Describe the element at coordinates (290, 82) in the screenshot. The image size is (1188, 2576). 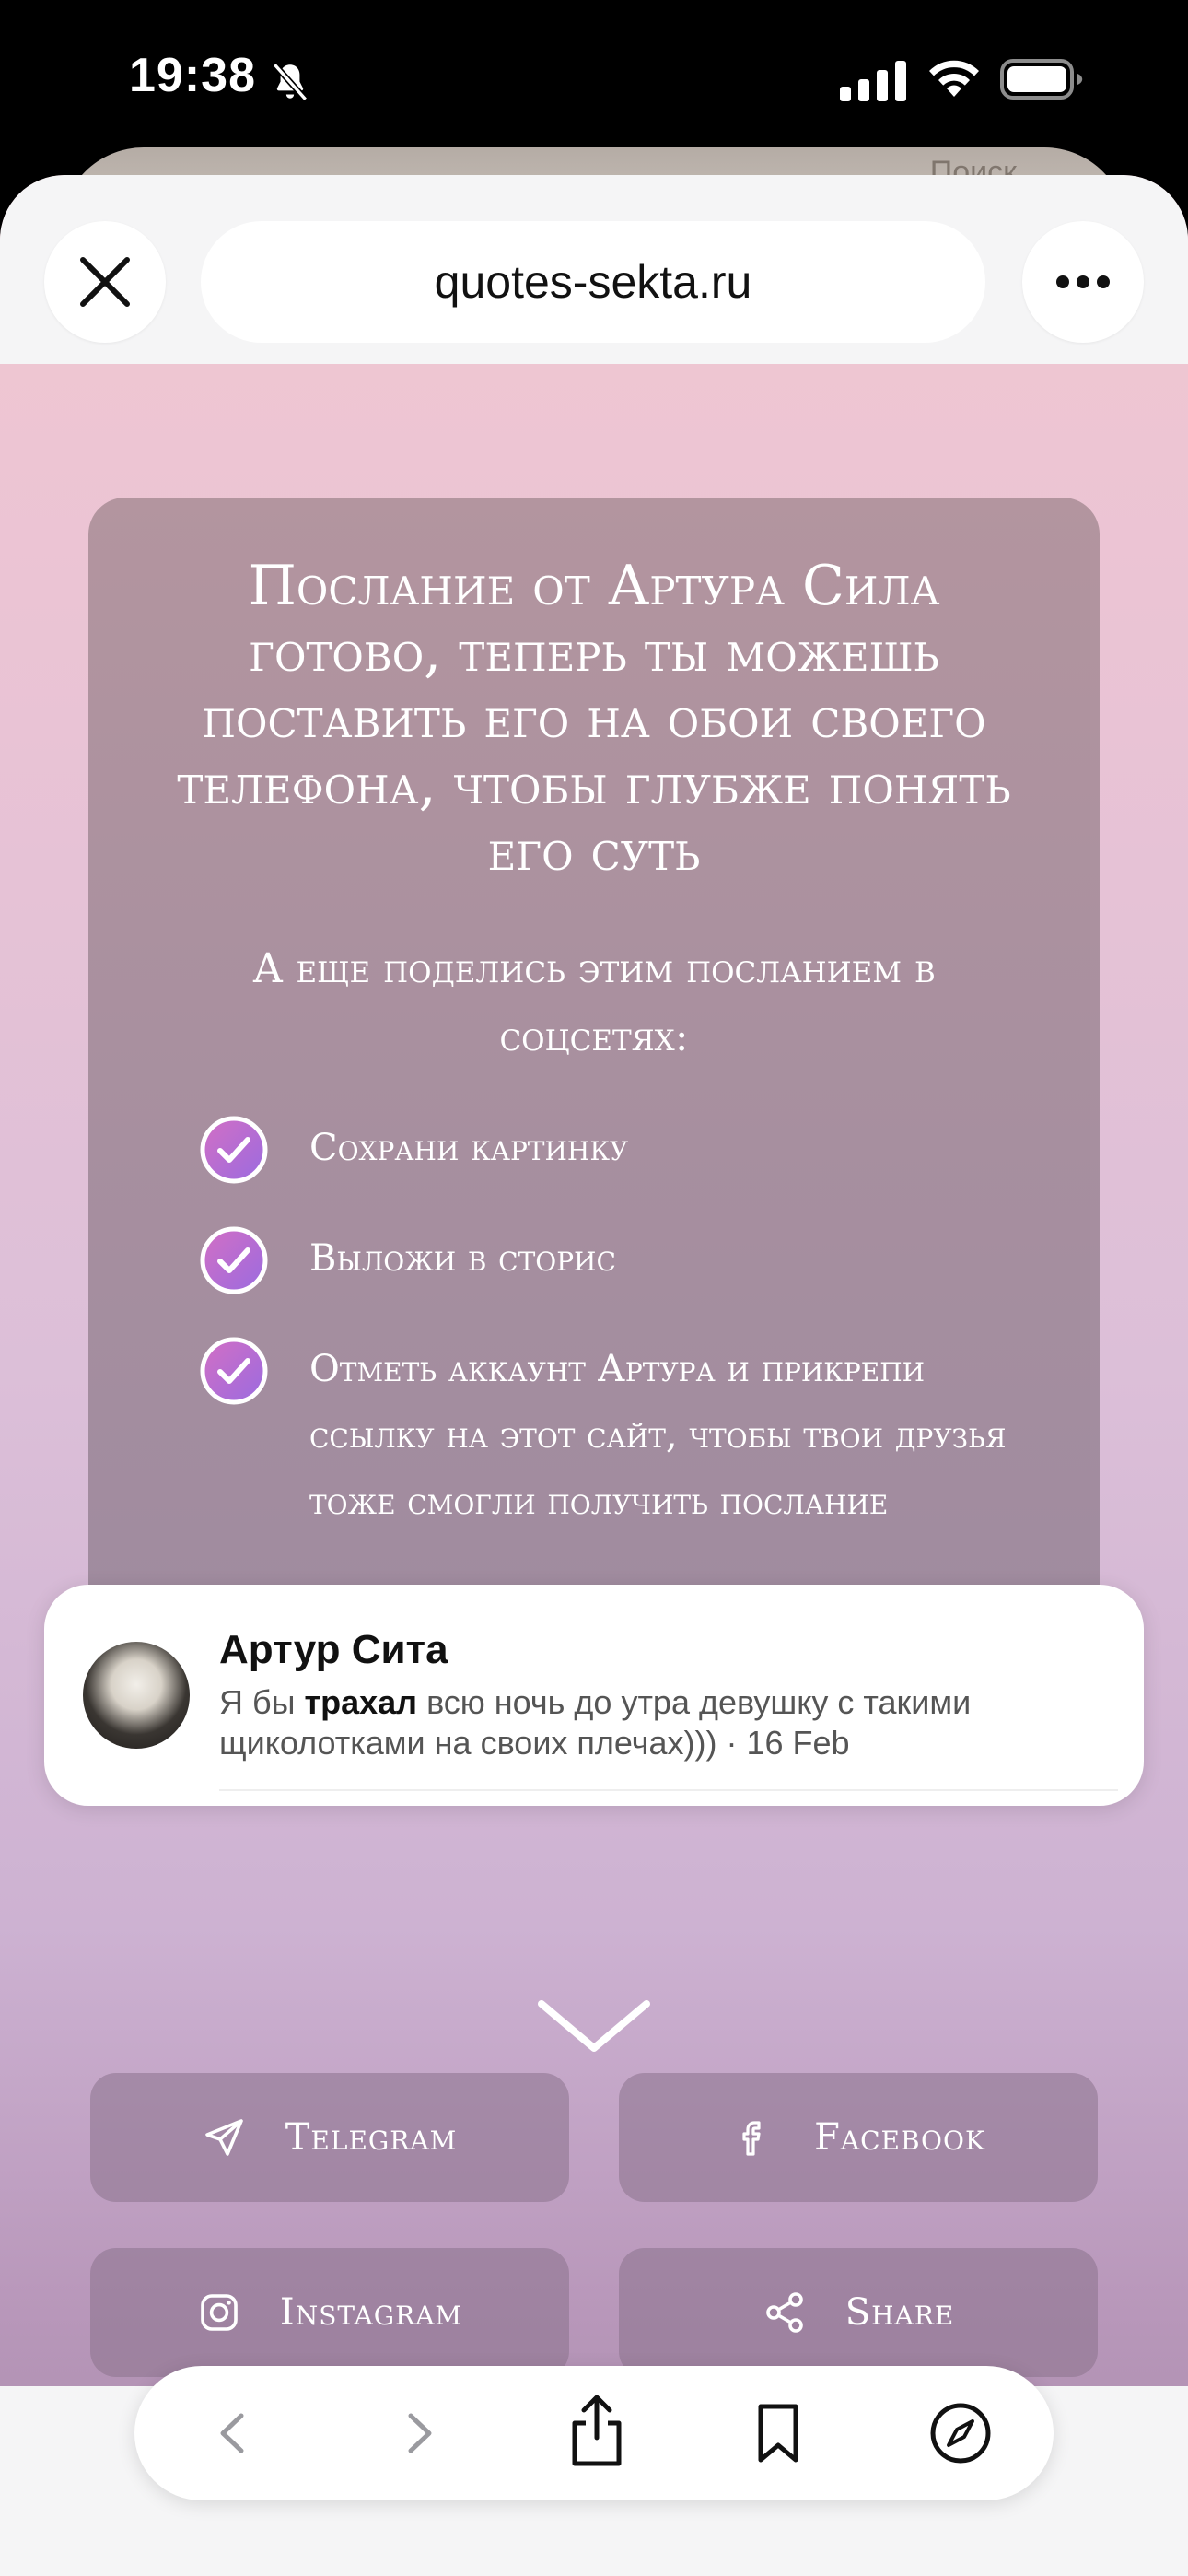
I see `bell-slash-icon` at that location.